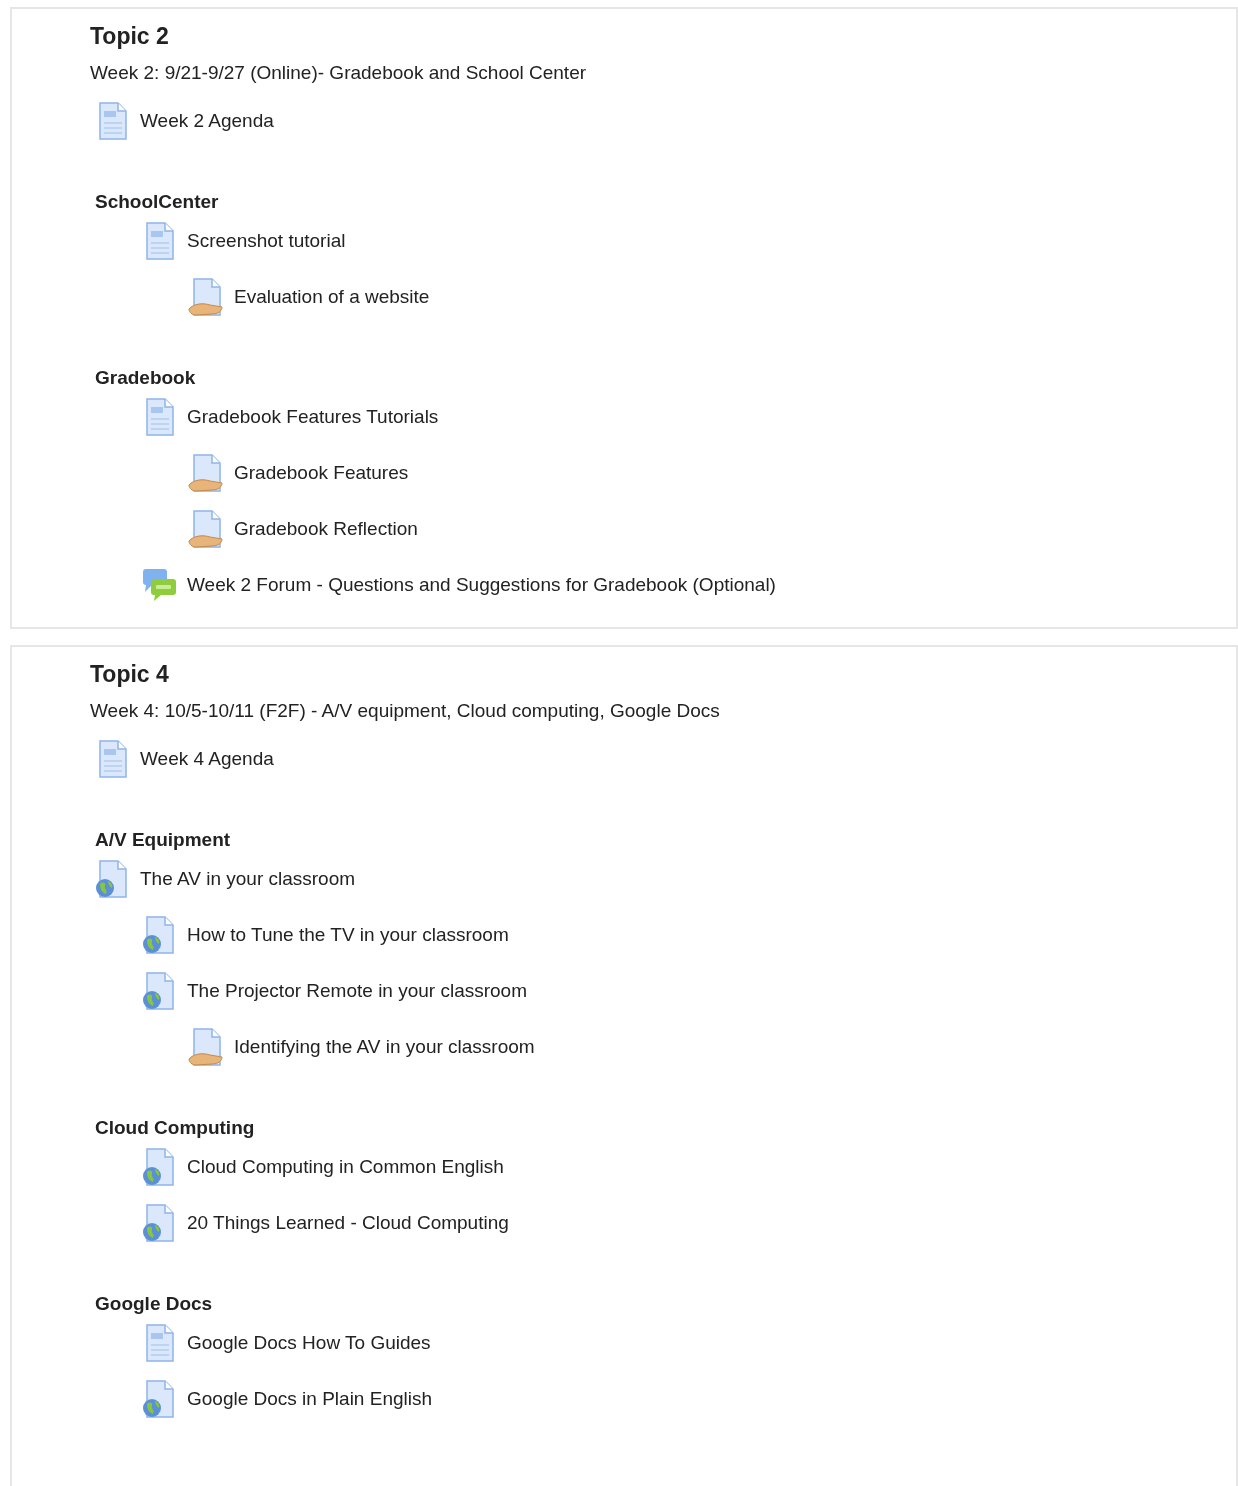 The image size is (1238, 1486). I want to click on section-heading: Google Docs, so click(154, 1304).